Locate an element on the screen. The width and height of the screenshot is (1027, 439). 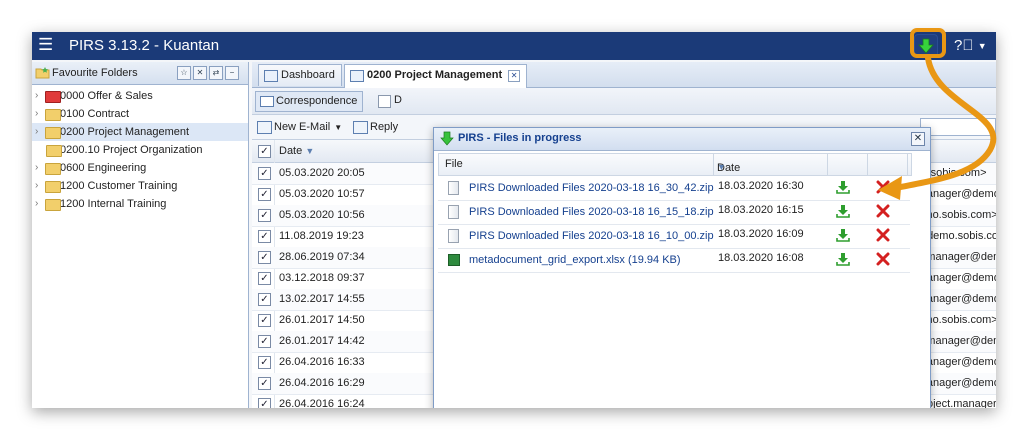
document-icon is located at coordinates (384, 101).